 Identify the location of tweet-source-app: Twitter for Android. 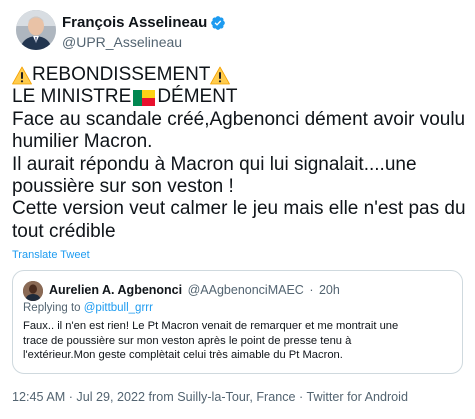
(357, 397).